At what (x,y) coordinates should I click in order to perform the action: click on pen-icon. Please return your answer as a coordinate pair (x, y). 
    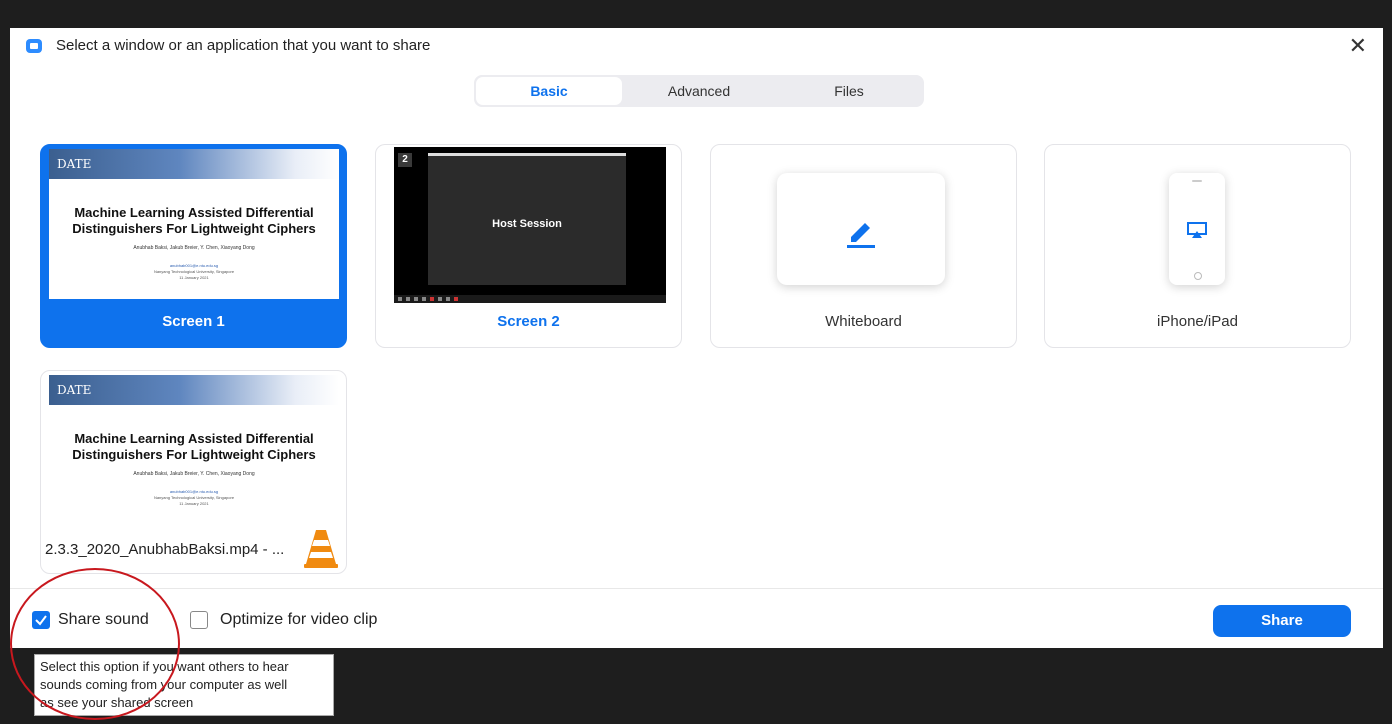
    Looking at the image, I should click on (861, 235).